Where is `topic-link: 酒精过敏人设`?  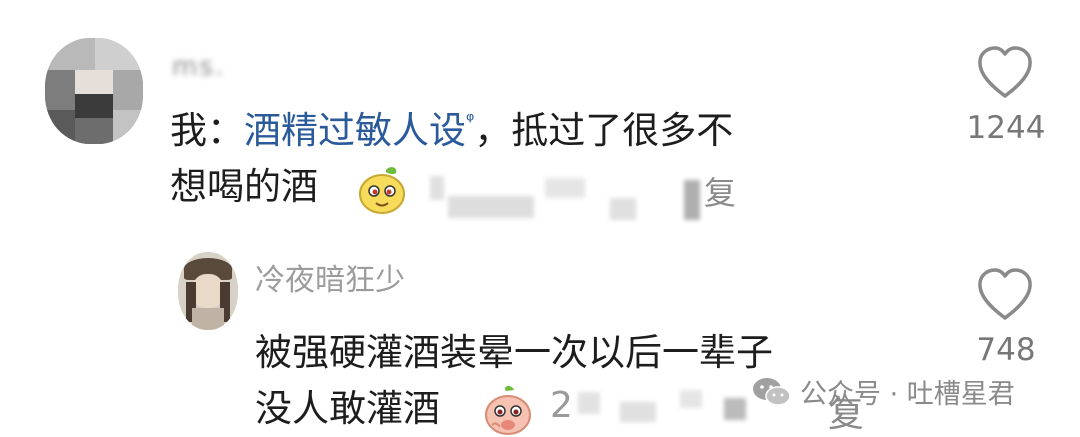 topic-link: 酒精过敏人设 is located at coordinates (355, 130).